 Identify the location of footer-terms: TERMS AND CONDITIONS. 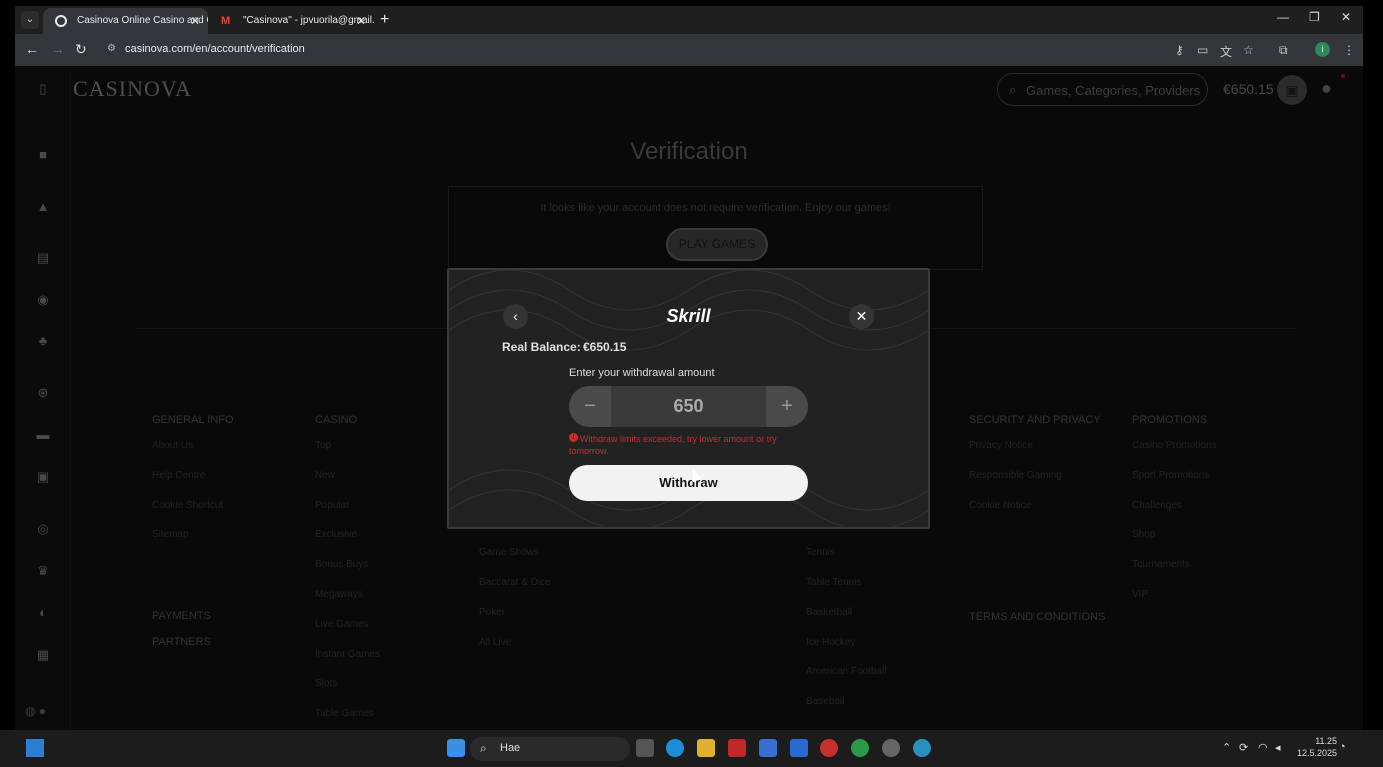
(1037, 617).